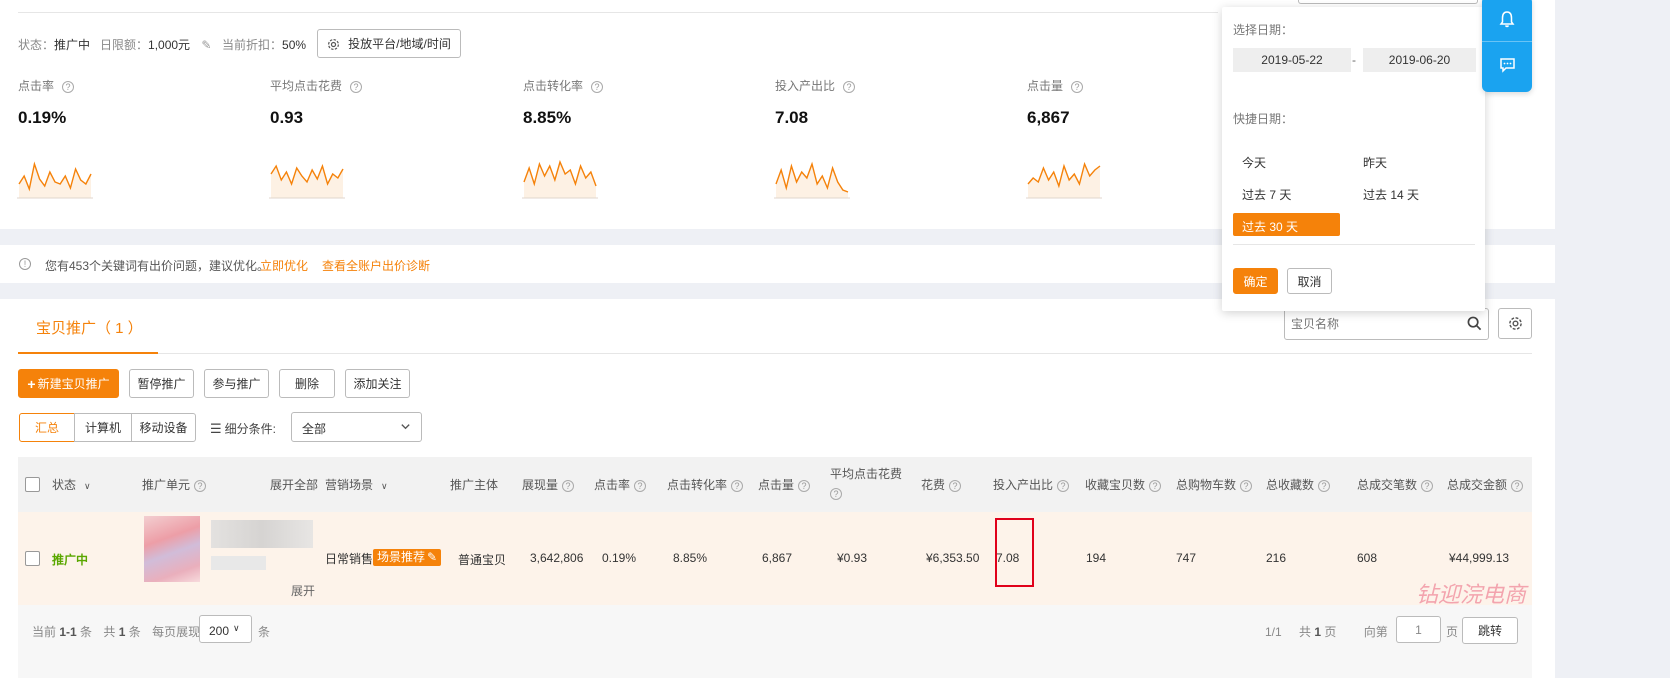 This screenshot has height=678, width=1670. I want to click on row-cart: 747, so click(1186, 558).